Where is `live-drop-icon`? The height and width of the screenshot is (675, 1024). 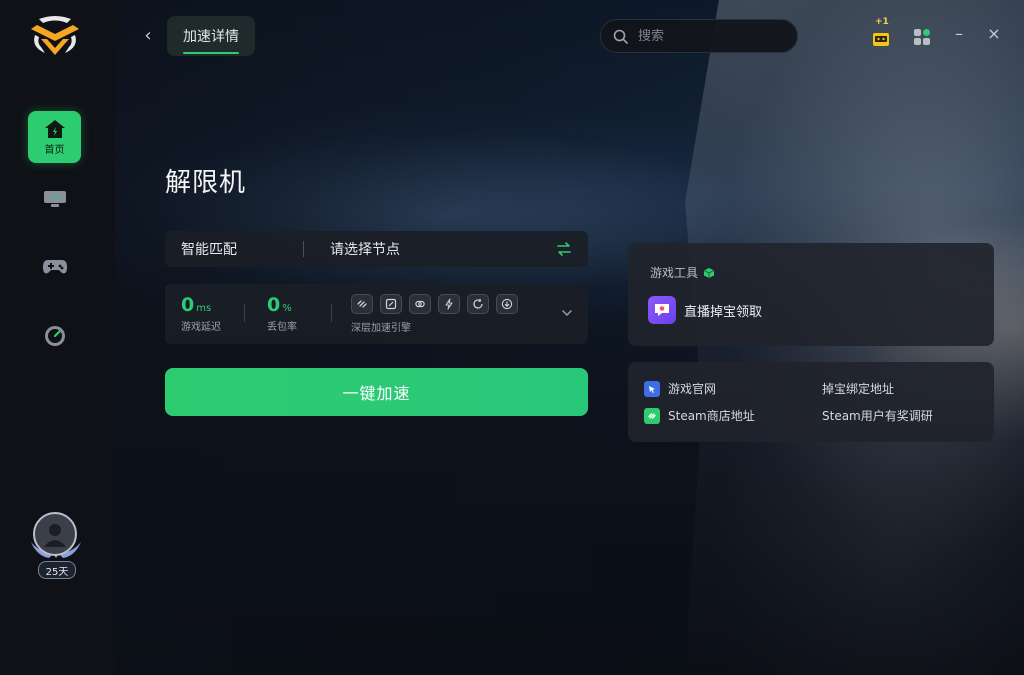 live-drop-icon is located at coordinates (662, 310).